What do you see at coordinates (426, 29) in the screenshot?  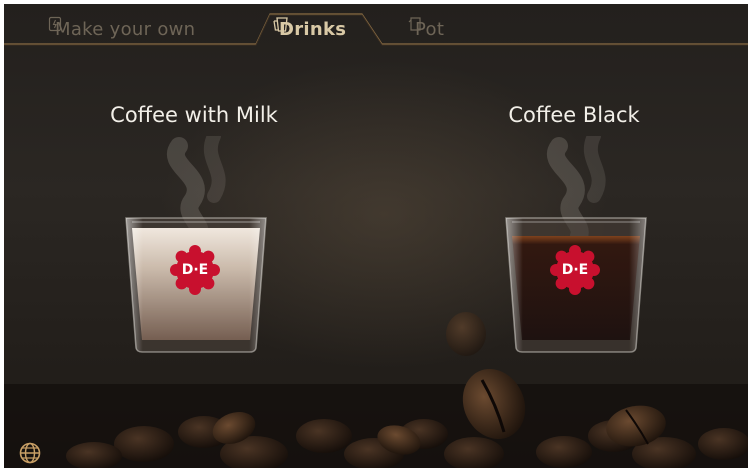 I see `tab-pot: Pot` at bounding box center [426, 29].